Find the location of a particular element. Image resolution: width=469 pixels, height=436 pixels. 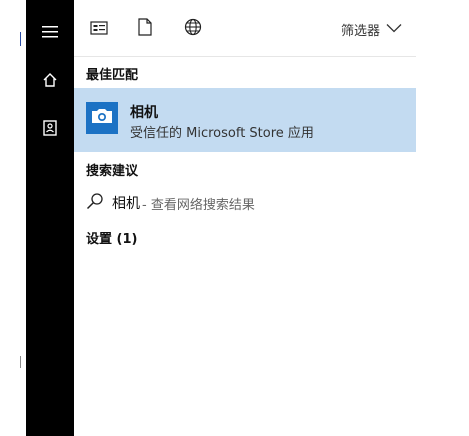

filter-dropdown: 筛选器 is located at coordinates (371, 29).